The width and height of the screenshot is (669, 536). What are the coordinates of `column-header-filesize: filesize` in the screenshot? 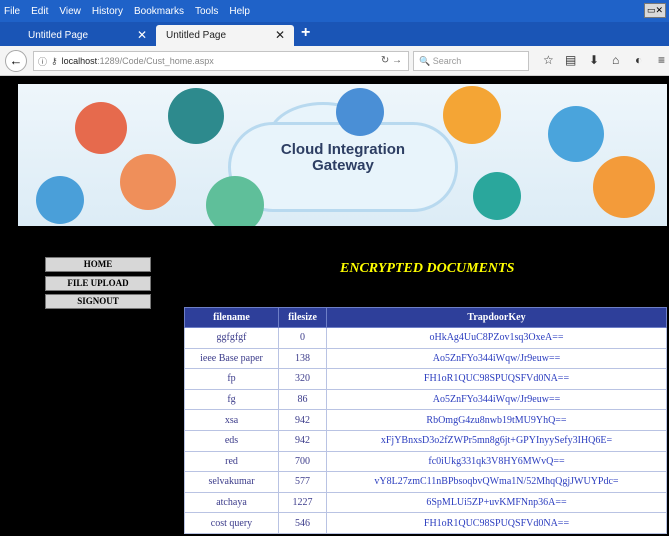 It's located at (302, 317).